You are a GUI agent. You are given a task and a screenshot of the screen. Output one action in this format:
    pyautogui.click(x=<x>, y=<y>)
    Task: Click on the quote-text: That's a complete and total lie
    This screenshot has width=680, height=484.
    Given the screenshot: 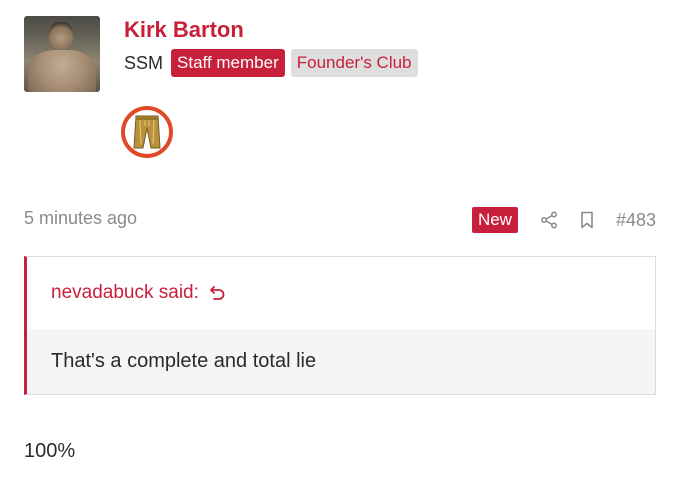 What is the action you would take?
    pyautogui.click(x=341, y=361)
    